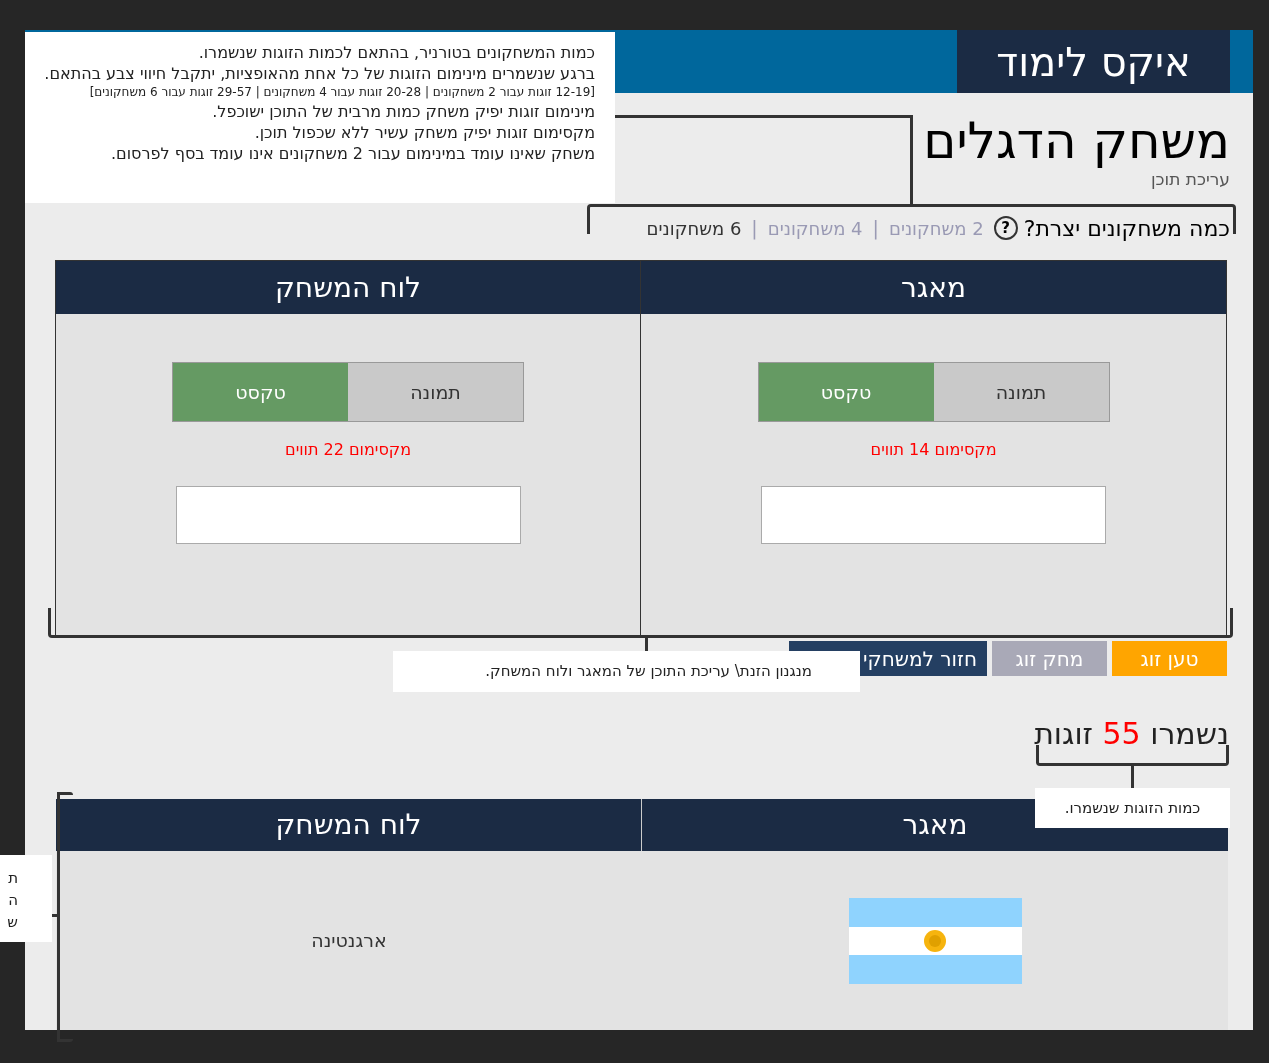 Image resolution: width=1269 pixels, height=1063 pixels. Describe the element at coordinates (1126, 228) in the screenshot. I see `question-label: כמה משחקונים יצרת?` at that location.